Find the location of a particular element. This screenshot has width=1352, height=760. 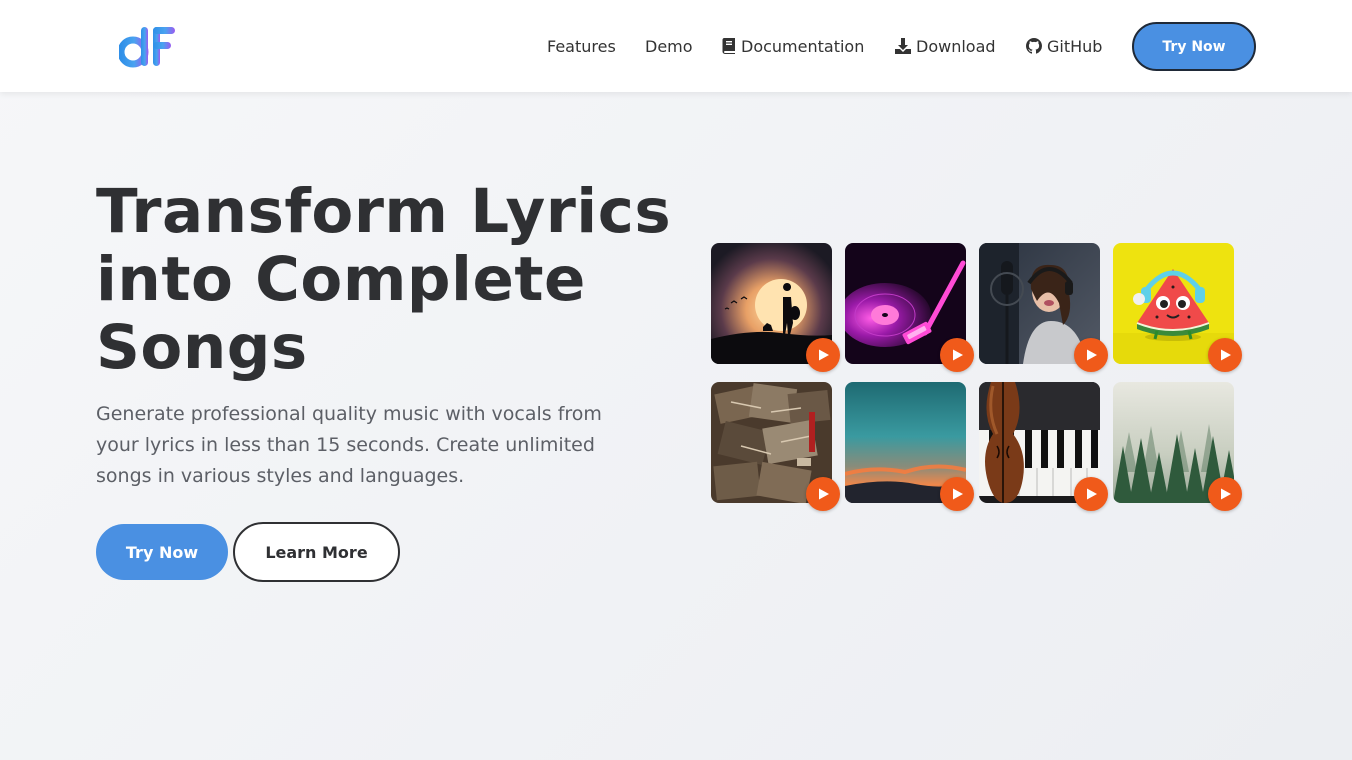

download-icon is located at coordinates (903, 46).